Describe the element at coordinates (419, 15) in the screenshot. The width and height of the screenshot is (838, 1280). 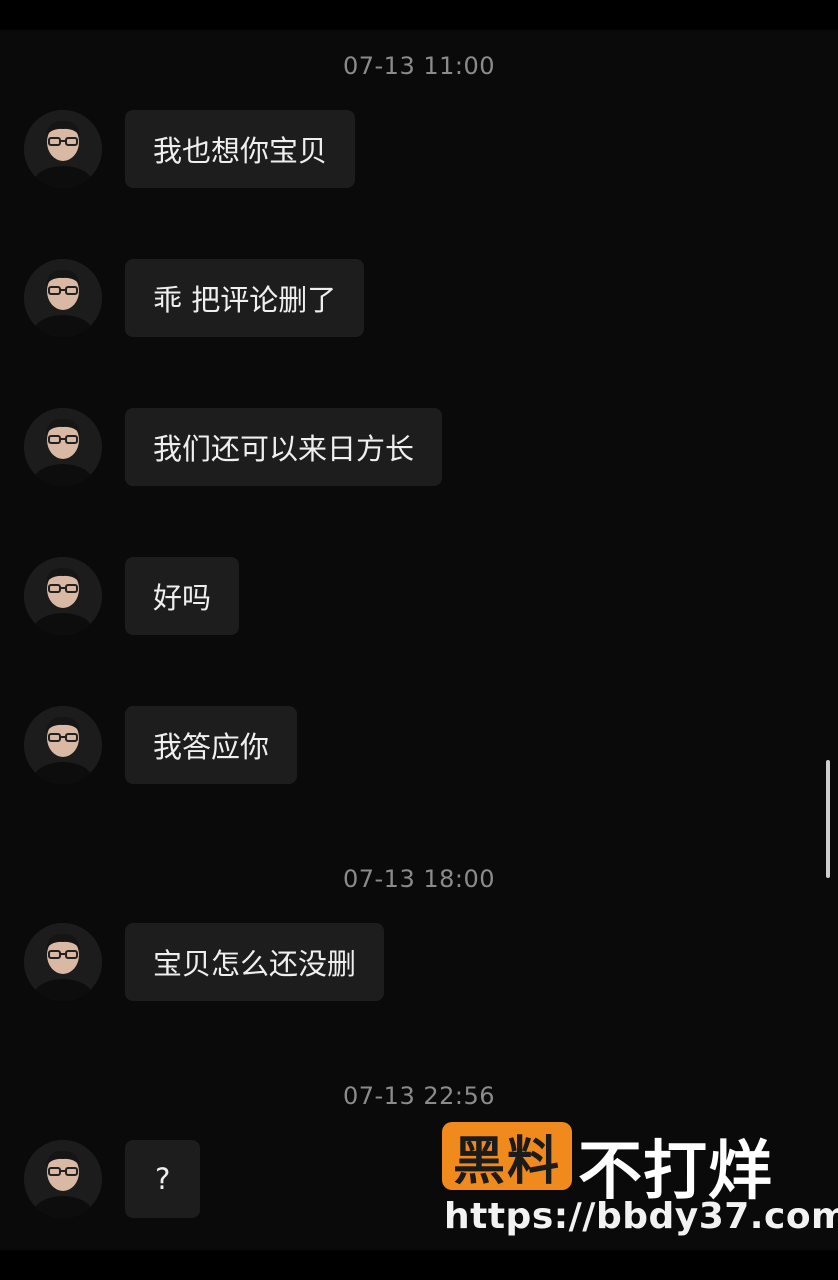
I see `top-bar` at that location.